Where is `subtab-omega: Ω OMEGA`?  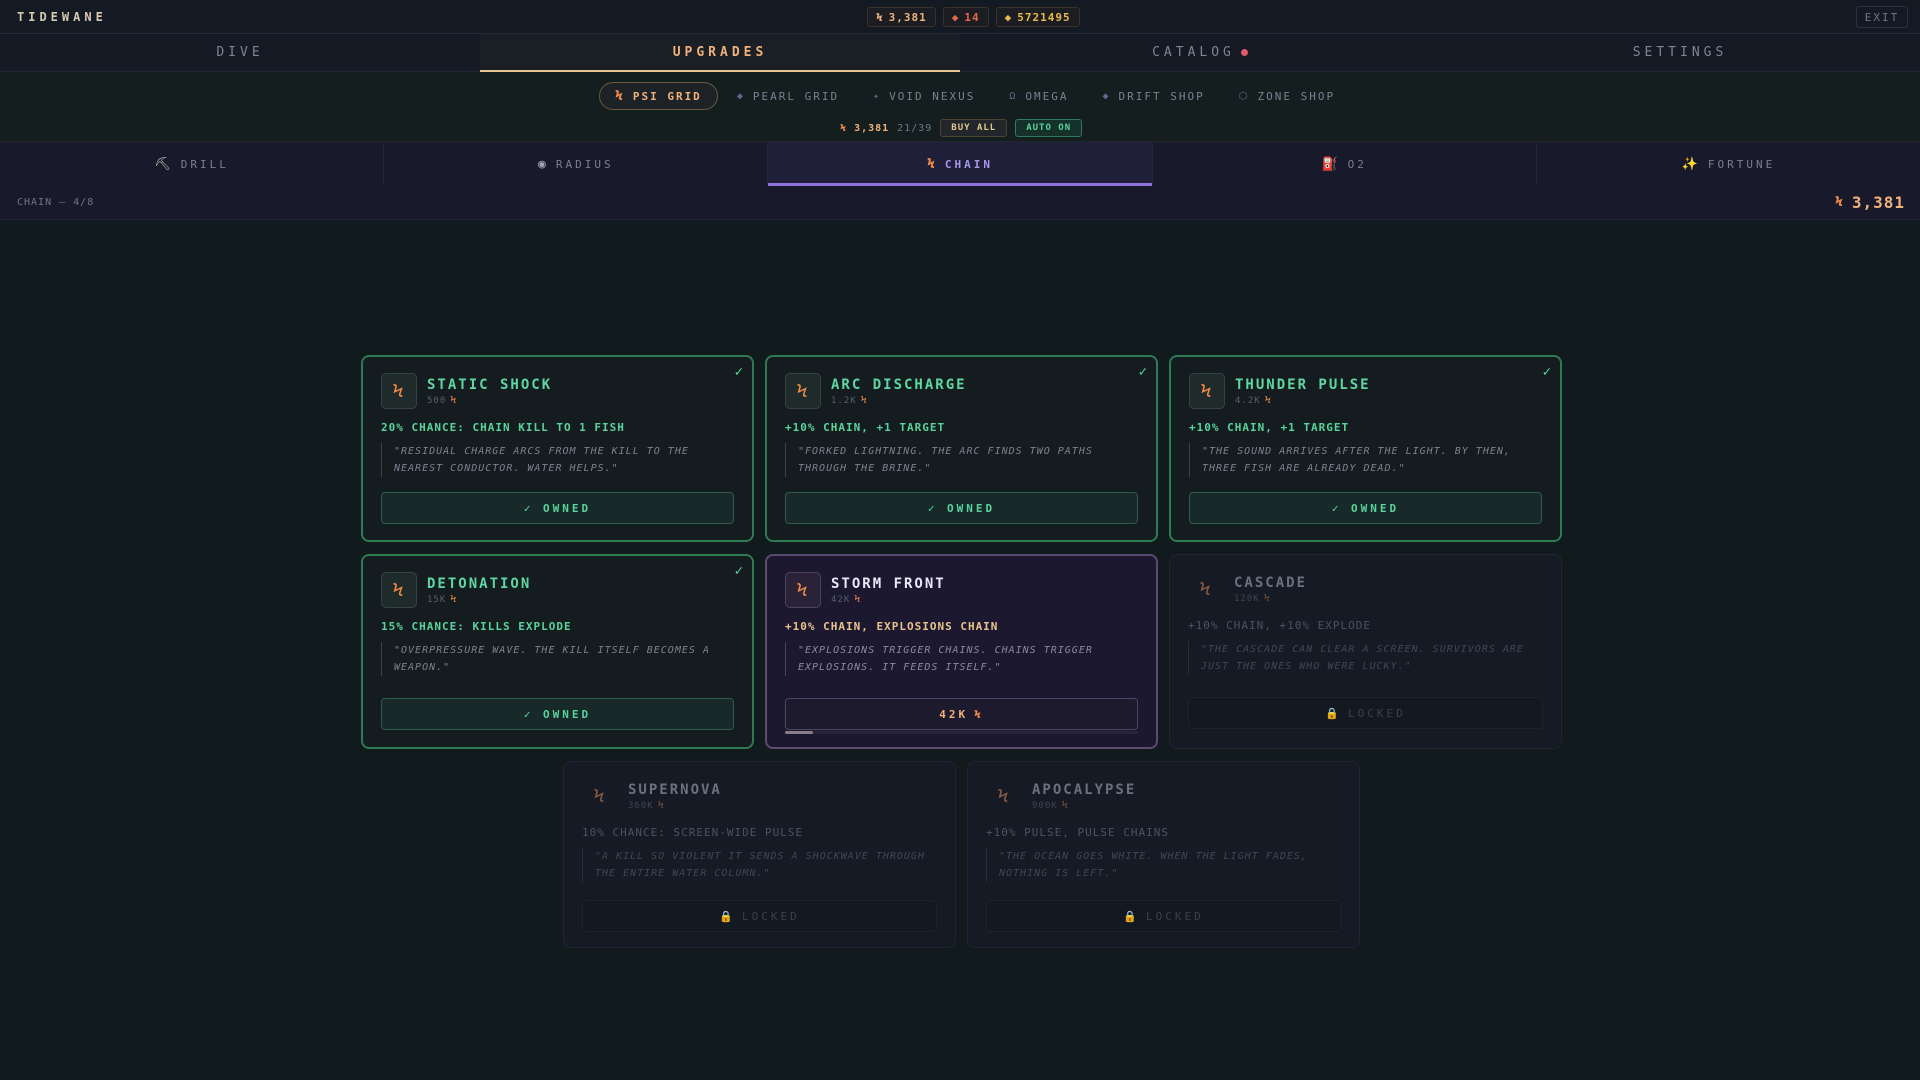 subtab-omega: Ω OMEGA is located at coordinates (1038, 96).